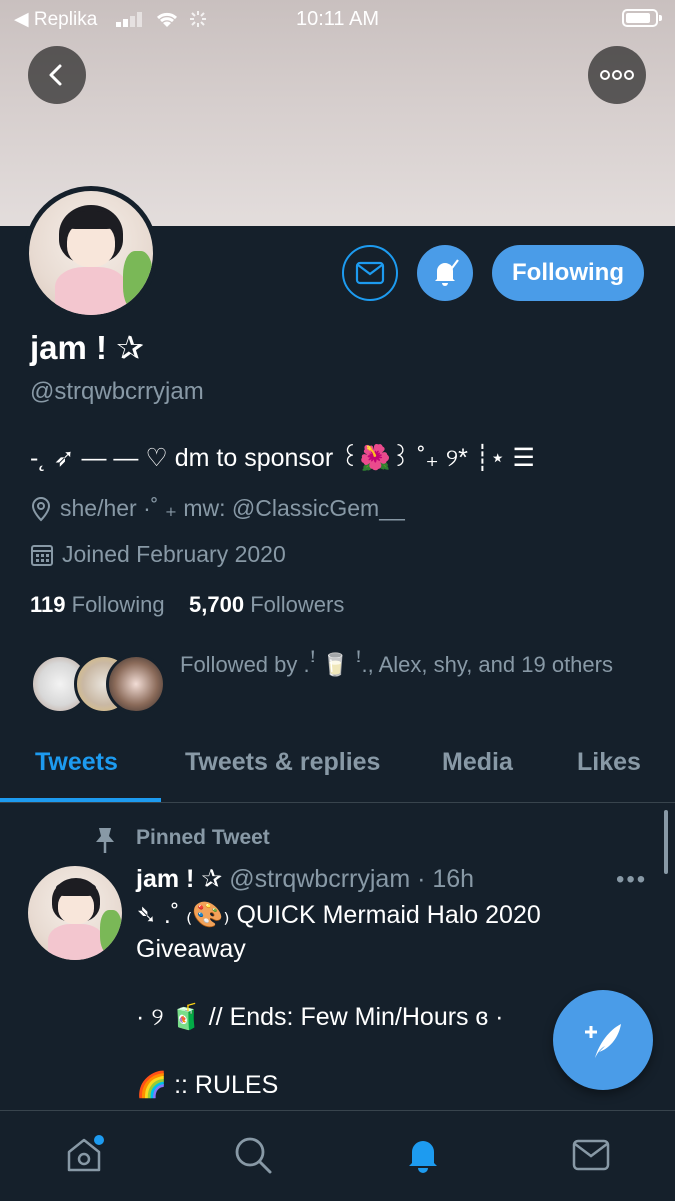 The height and width of the screenshot is (1201, 675). What do you see at coordinates (87, 347) in the screenshot?
I see `profile-name: jam ! ✰` at bounding box center [87, 347].